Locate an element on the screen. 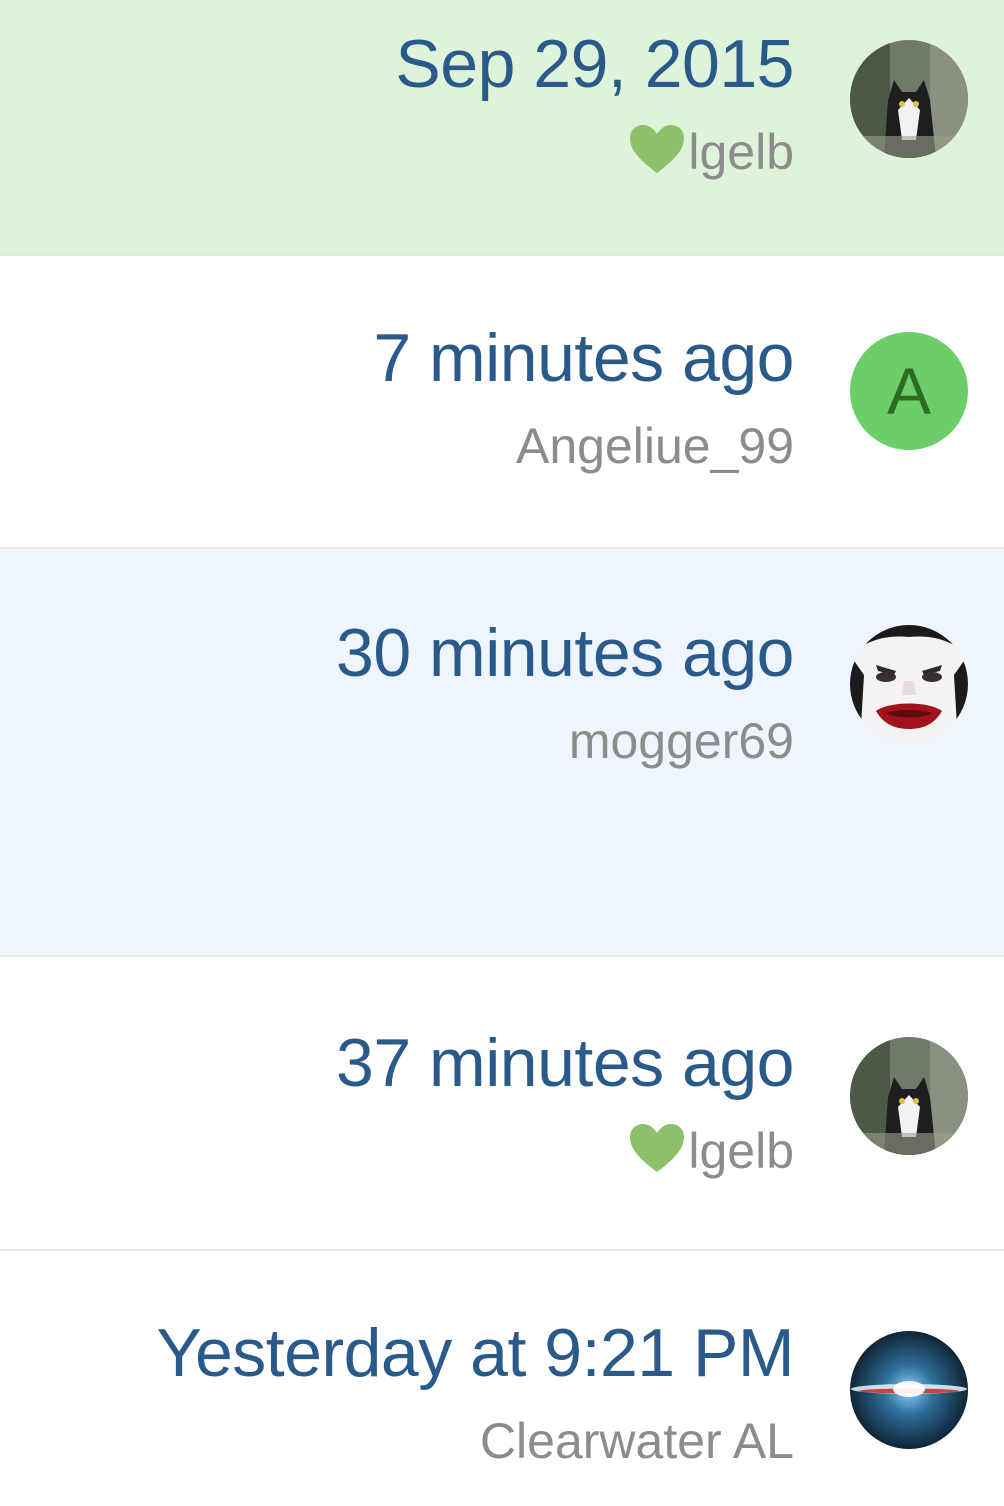 This screenshot has width=1004, height=1506. letter-avatar: A is located at coordinates (909, 391).